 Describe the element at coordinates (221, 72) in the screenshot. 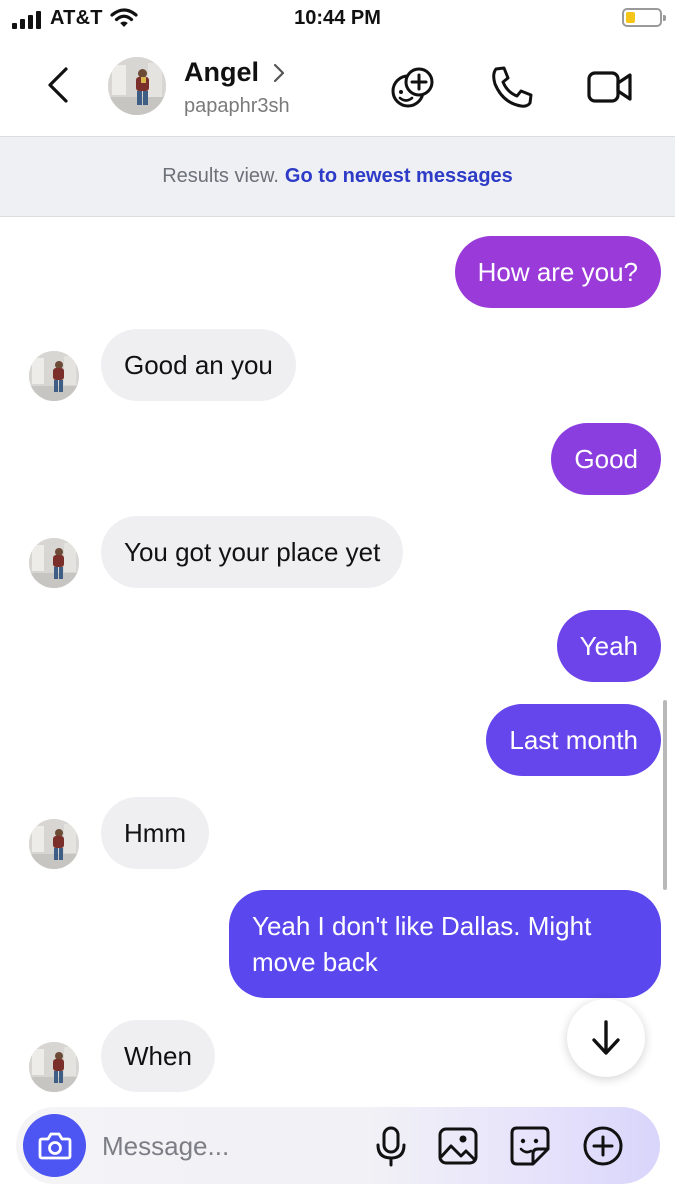

I see `contact-name: Angel` at that location.